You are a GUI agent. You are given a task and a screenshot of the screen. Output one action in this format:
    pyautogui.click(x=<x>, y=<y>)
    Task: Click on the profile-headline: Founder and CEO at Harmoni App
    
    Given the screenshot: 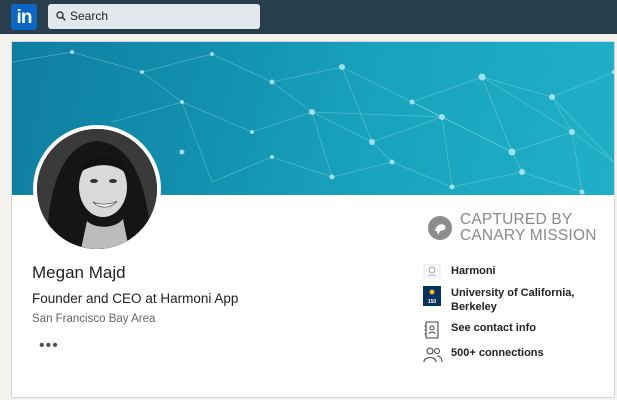 What is the action you would take?
    pyautogui.click(x=135, y=298)
    